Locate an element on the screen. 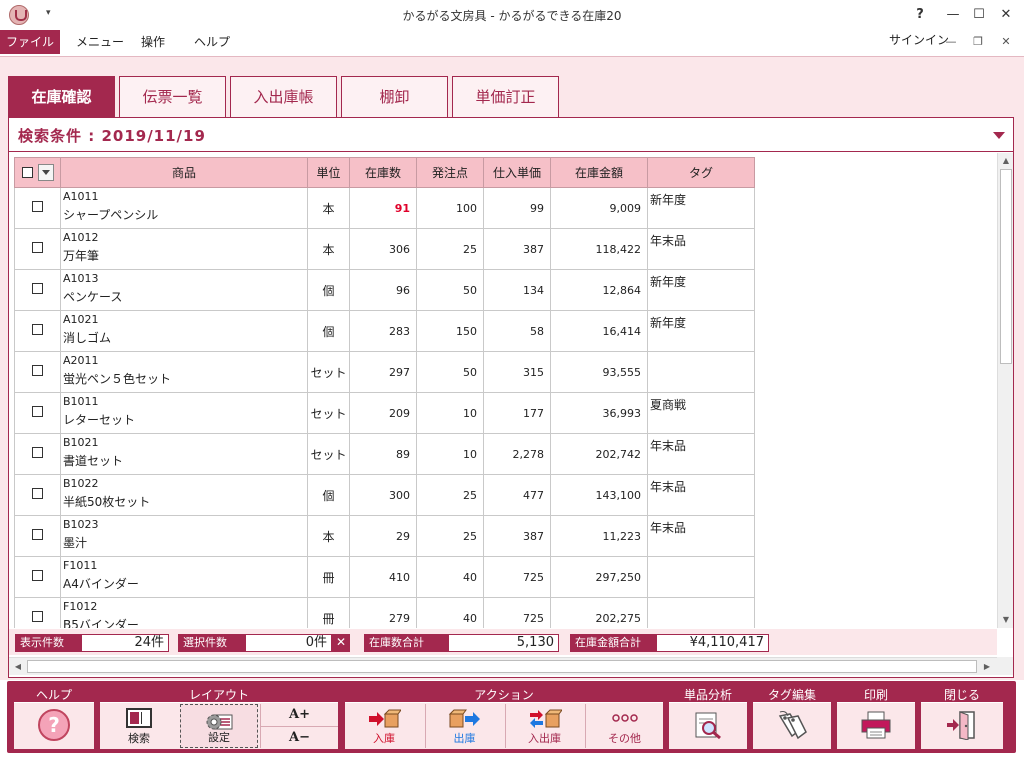 This screenshot has width=1024, height=768. print-toolbar-button is located at coordinates (876, 726).